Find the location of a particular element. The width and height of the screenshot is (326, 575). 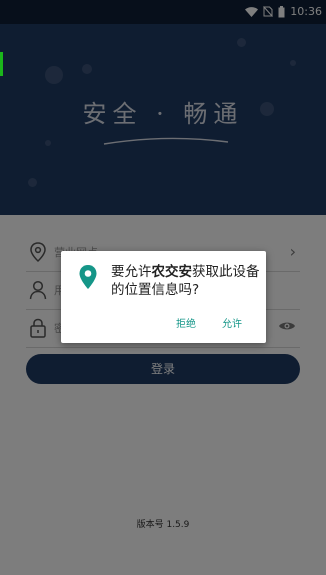

allow-button: 允许 is located at coordinates (232, 322).